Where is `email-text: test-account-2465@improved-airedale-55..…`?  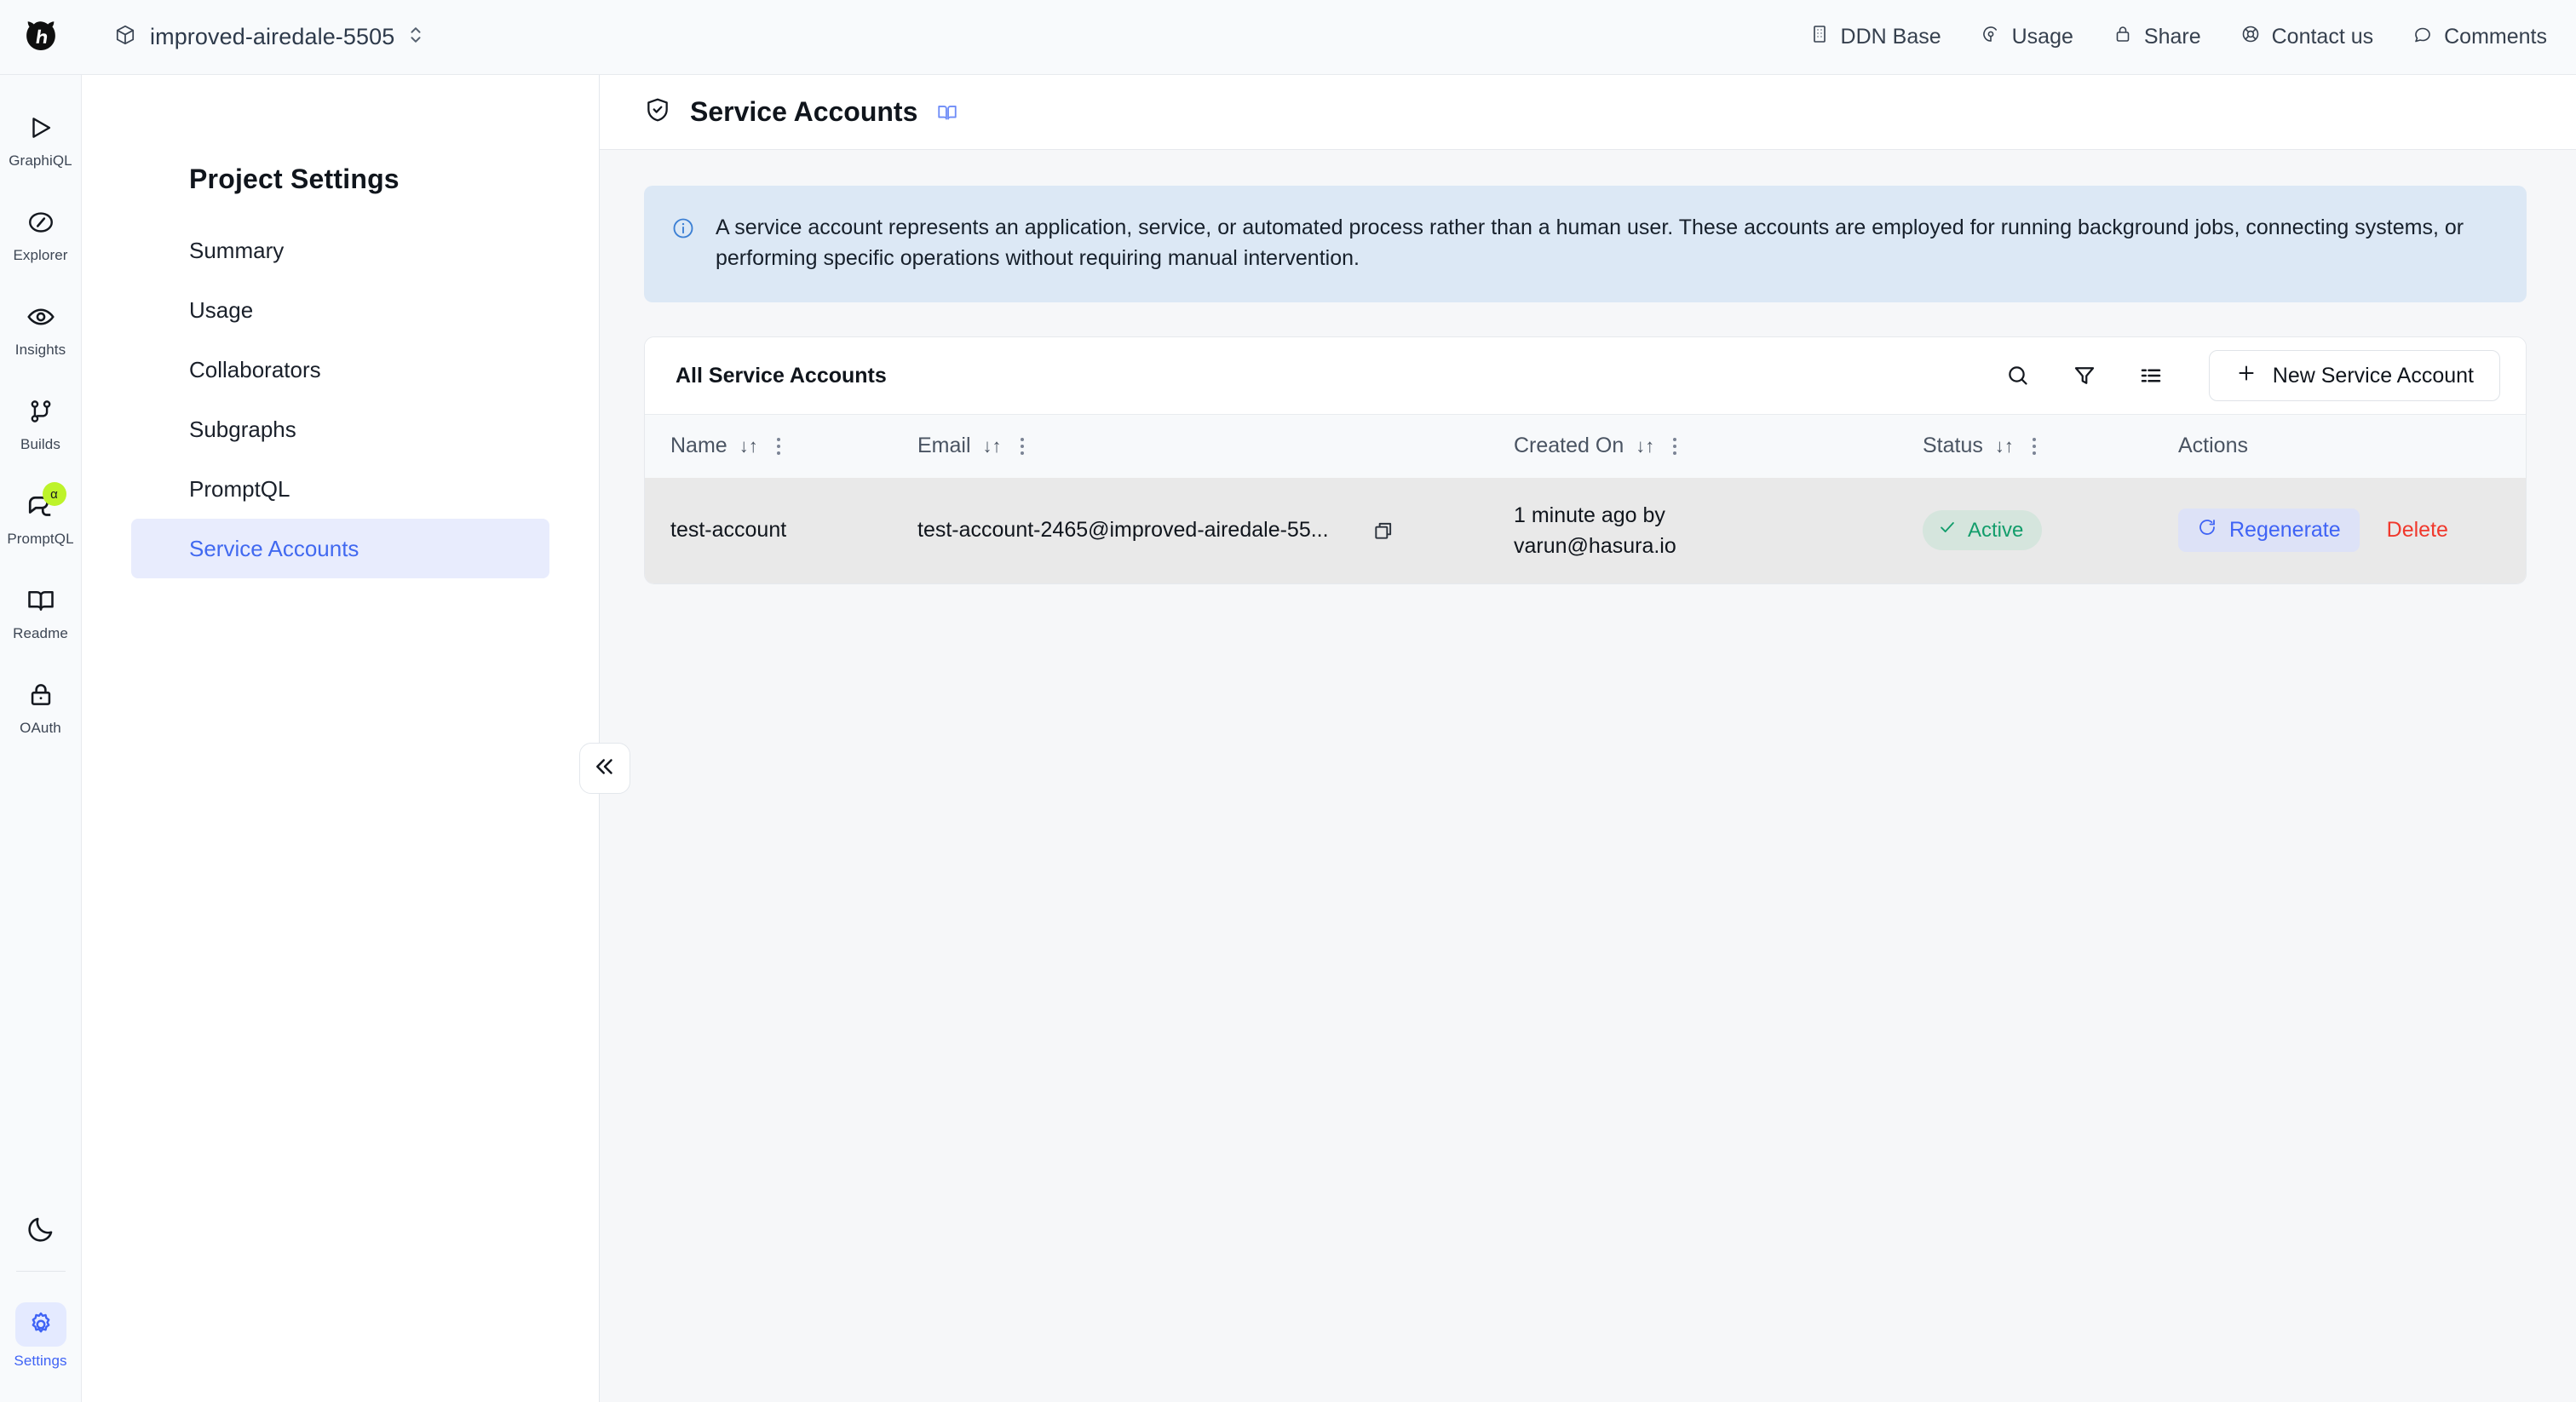
email-text: test-account-2465@improved-airedale-55..… is located at coordinates (1123, 530).